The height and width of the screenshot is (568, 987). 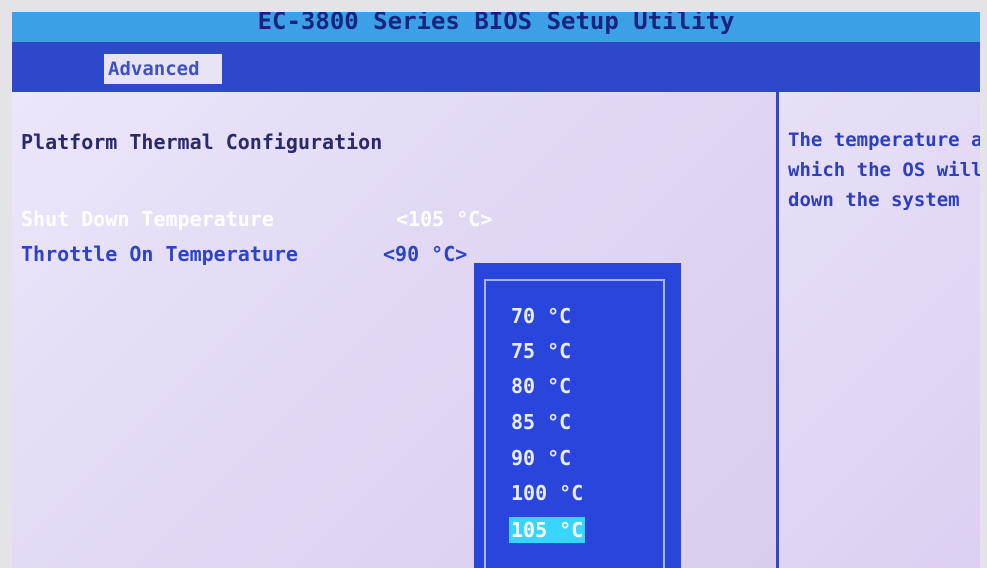 What do you see at coordinates (547, 493) in the screenshot?
I see `option-100c: 100 °C` at bounding box center [547, 493].